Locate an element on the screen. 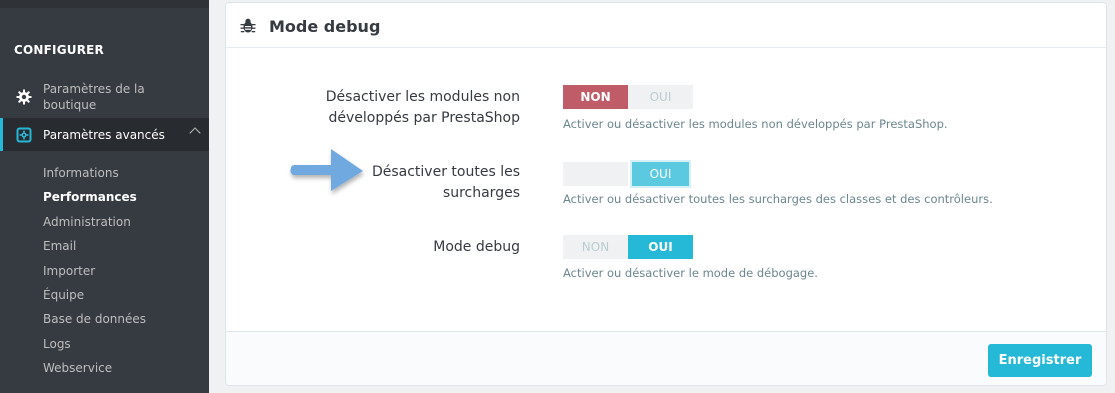  sidebar-item-parametres-avances: Paramètres avancés is located at coordinates (104, 134).